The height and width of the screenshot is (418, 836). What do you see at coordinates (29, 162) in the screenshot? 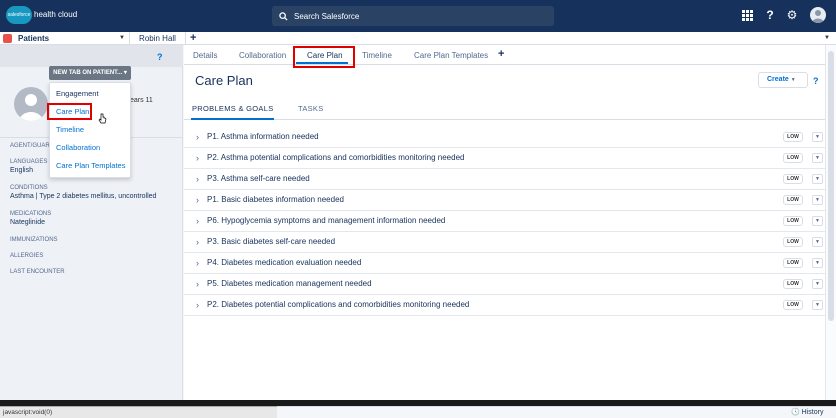
I see `field-label-languages: LANGUAGES` at bounding box center [29, 162].